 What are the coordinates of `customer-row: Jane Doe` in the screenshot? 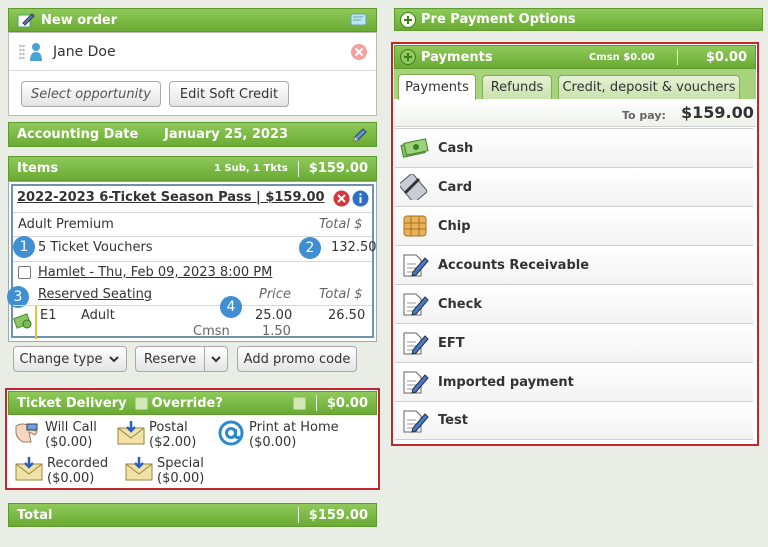 It's located at (192, 52).